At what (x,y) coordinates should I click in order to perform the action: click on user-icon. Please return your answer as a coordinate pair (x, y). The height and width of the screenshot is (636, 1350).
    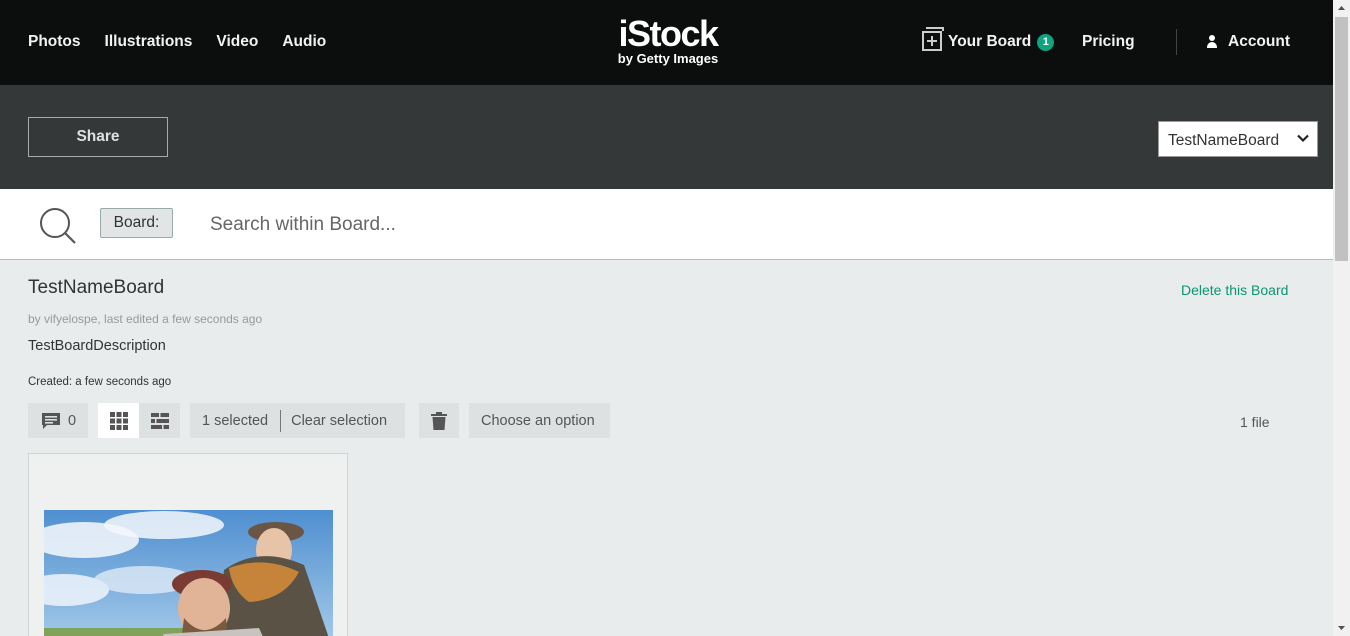
    Looking at the image, I should click on (1212, 42).